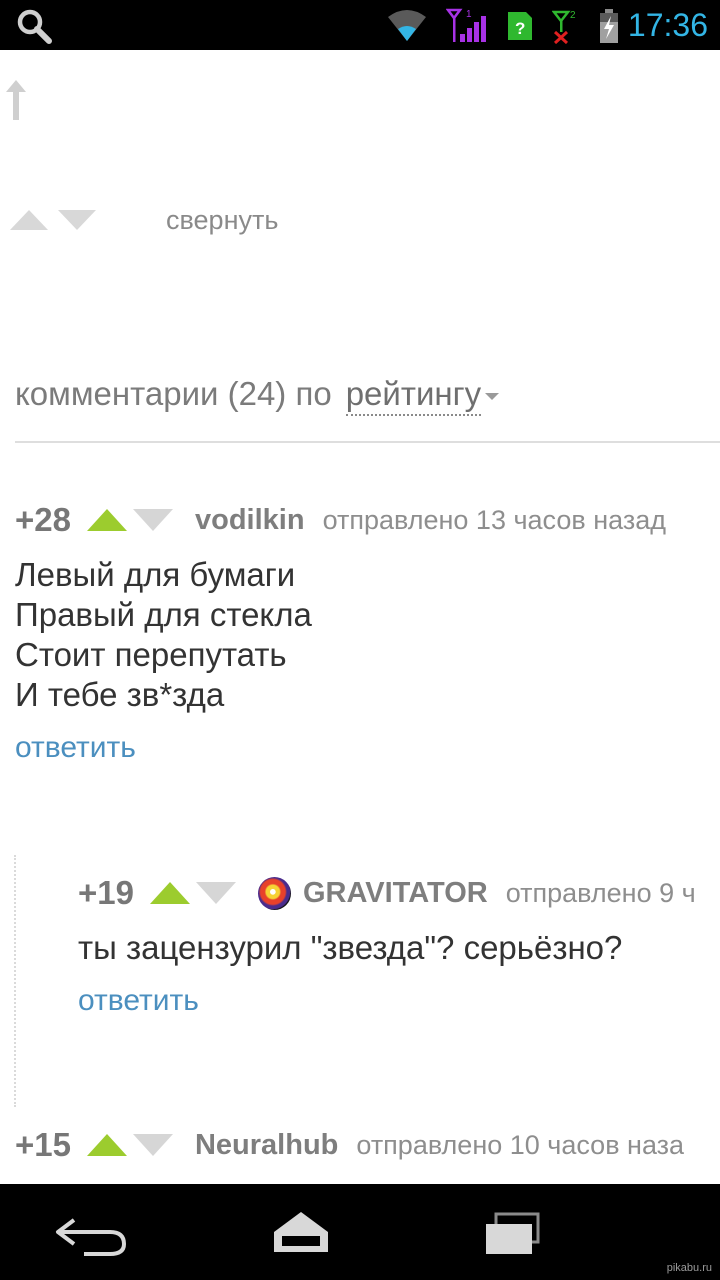  What do you see at coordinates (77, 220) in the screenshot?
I see `post-downvote-icon` at bounding box center [77, 220].